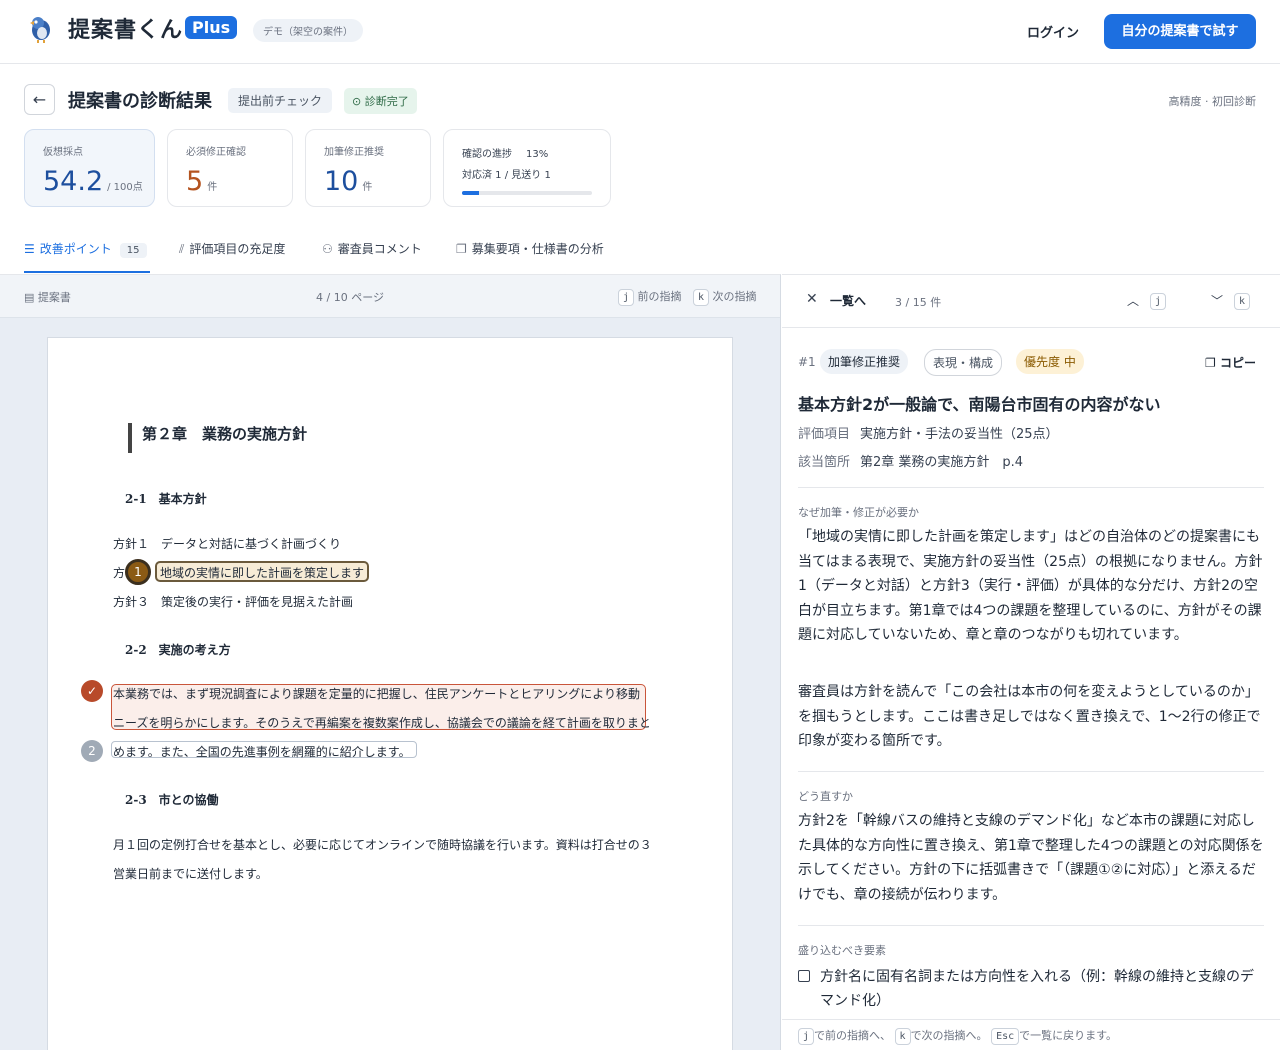 This screenshot has height=1050, width=1280. What do you see at coordinates (54, 297) in the screenshot?
I see `document-name: 提案書` at bounding box center [54, 297].